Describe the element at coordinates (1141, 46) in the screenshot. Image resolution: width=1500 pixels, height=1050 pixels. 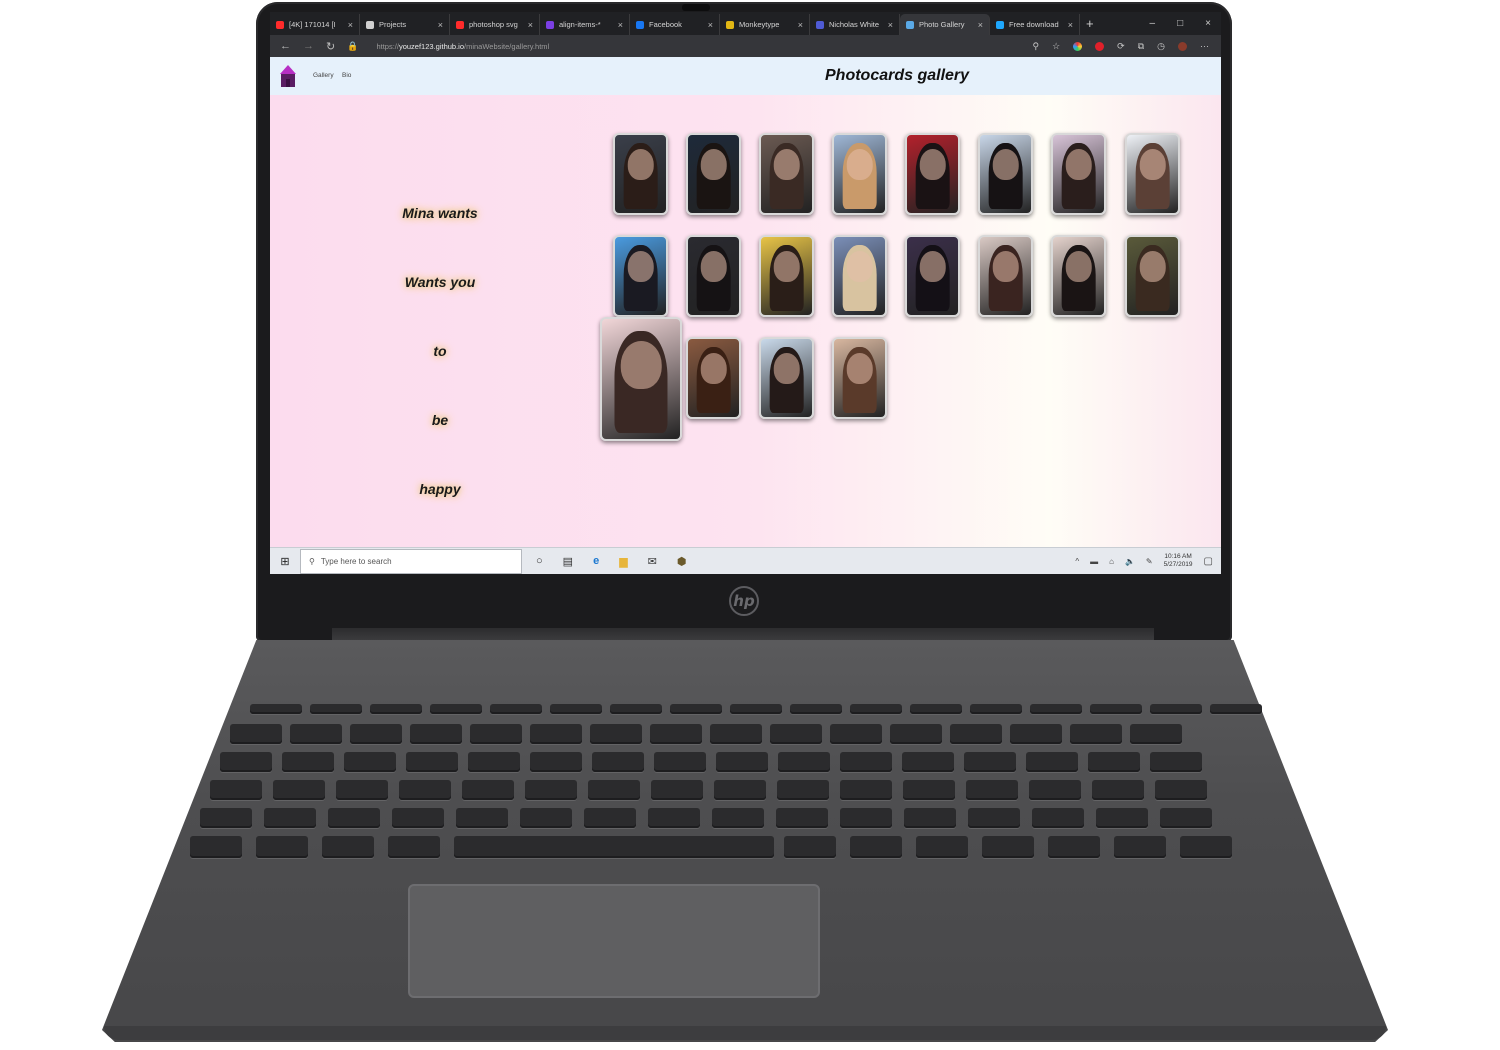
I see `collections-icon: ⧉` at that location.